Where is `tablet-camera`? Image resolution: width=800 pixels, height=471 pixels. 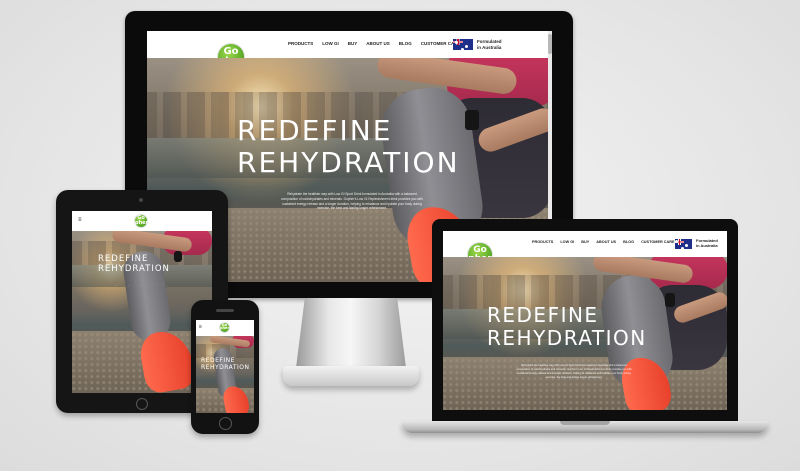
tablet-camera is located at coordinates (141, 200).